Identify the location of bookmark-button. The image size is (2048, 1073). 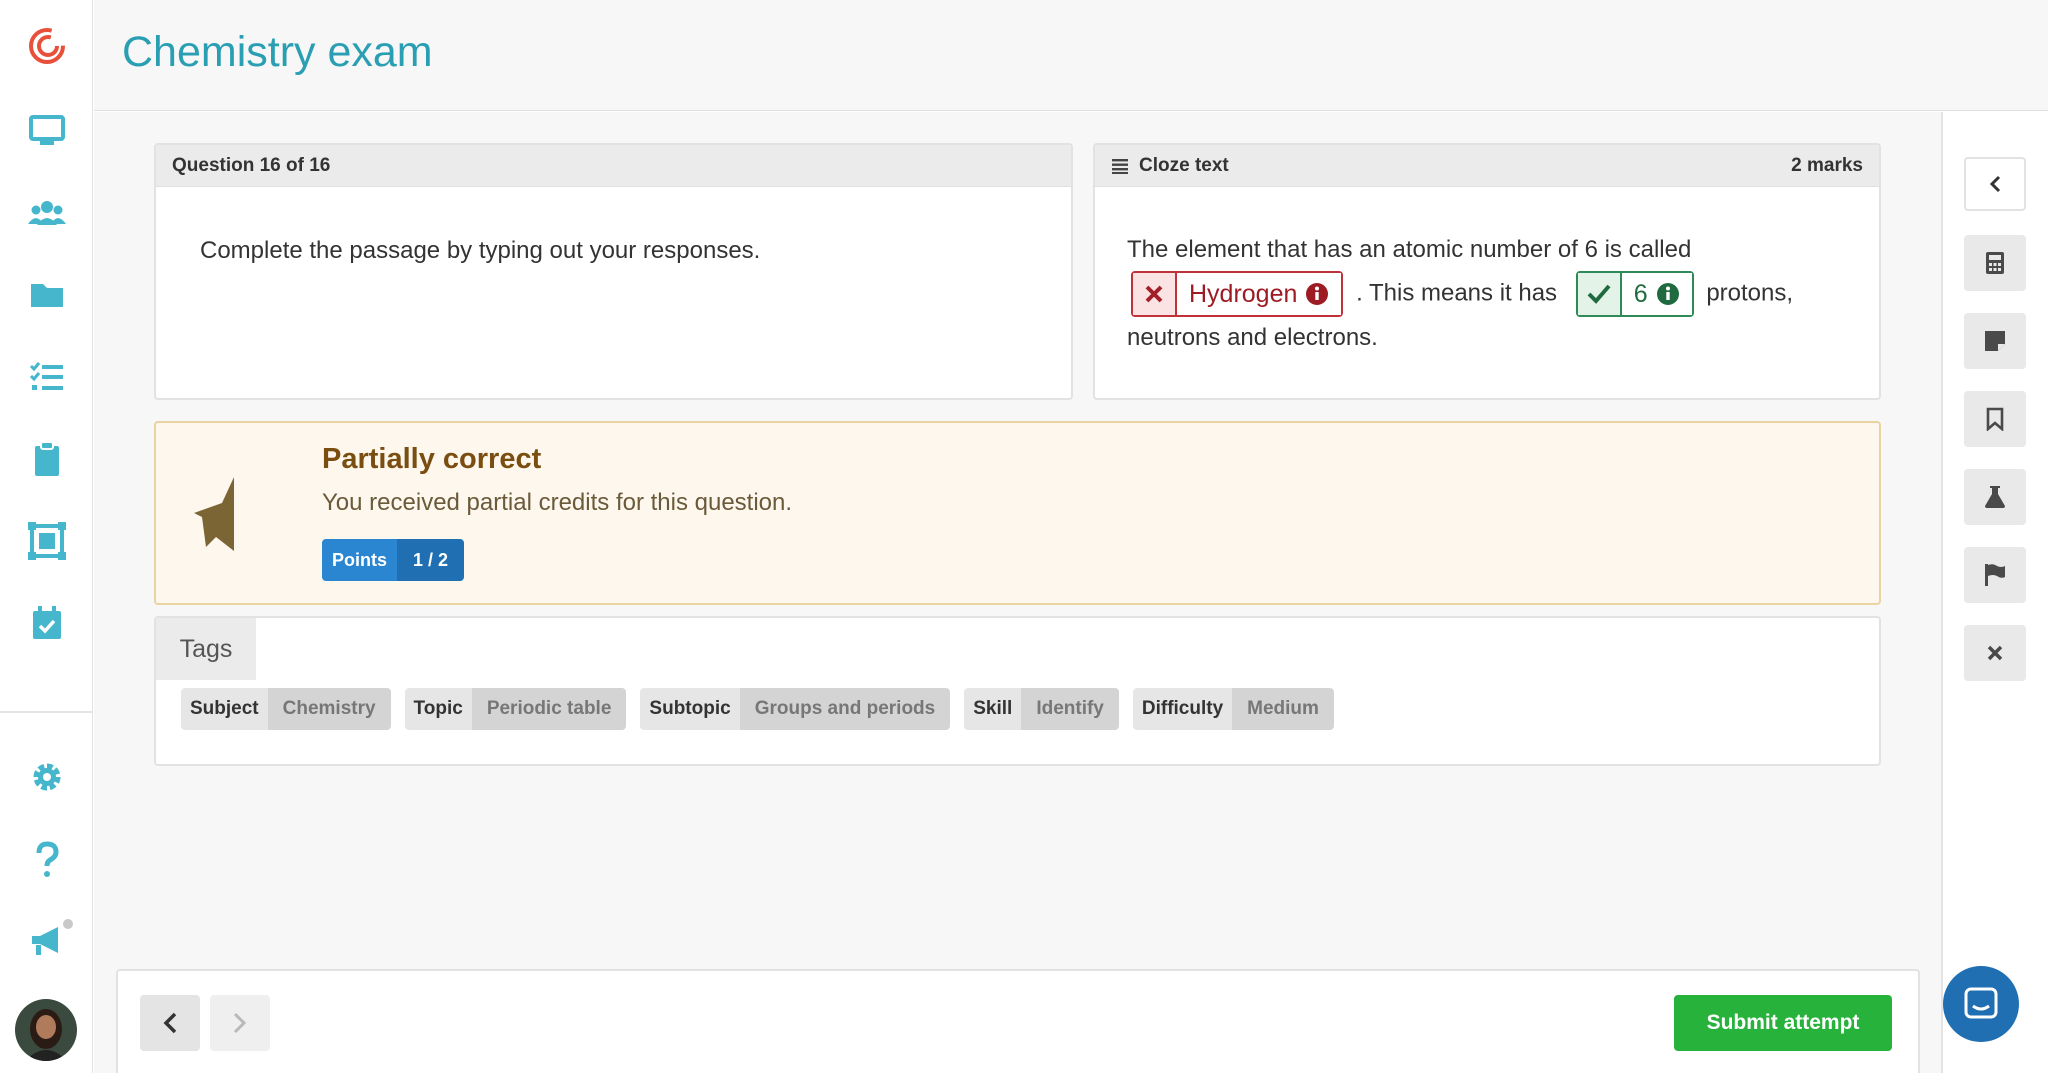
(1995, 419).